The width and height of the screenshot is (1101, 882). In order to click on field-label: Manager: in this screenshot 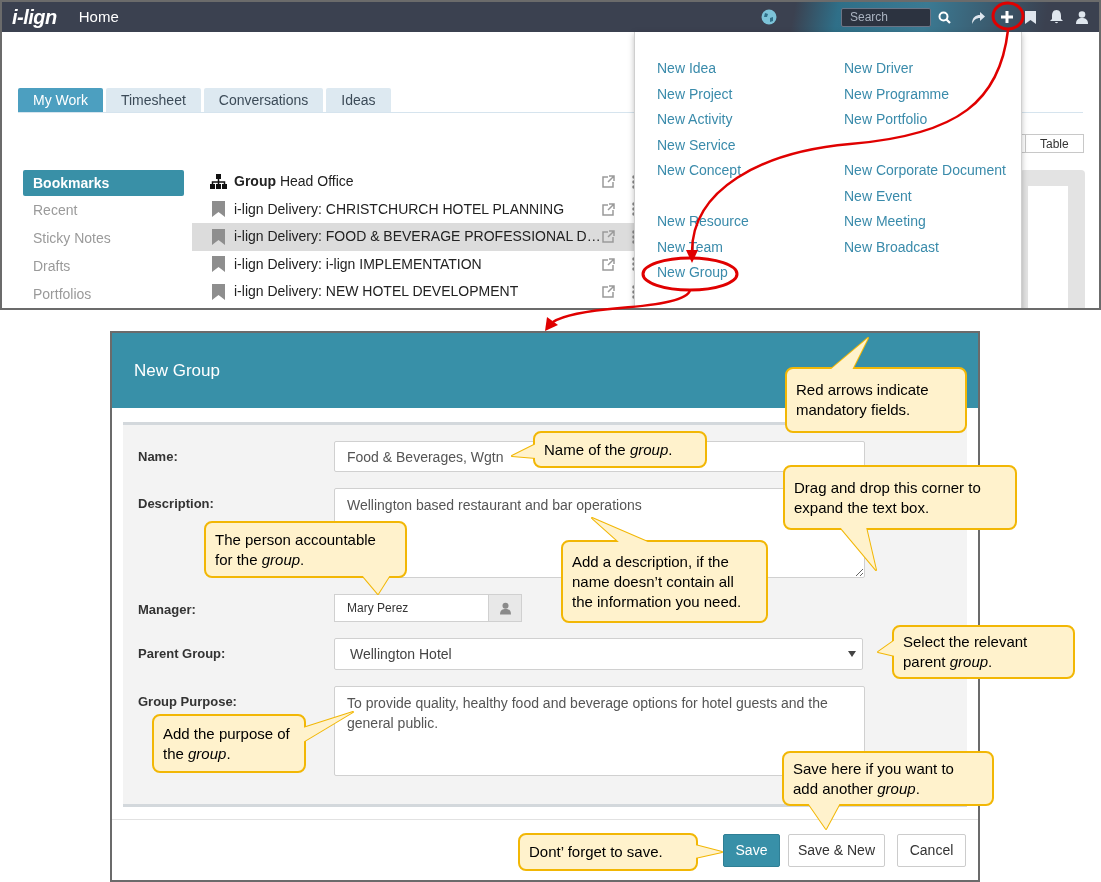, I will do `click(167, 609)`.